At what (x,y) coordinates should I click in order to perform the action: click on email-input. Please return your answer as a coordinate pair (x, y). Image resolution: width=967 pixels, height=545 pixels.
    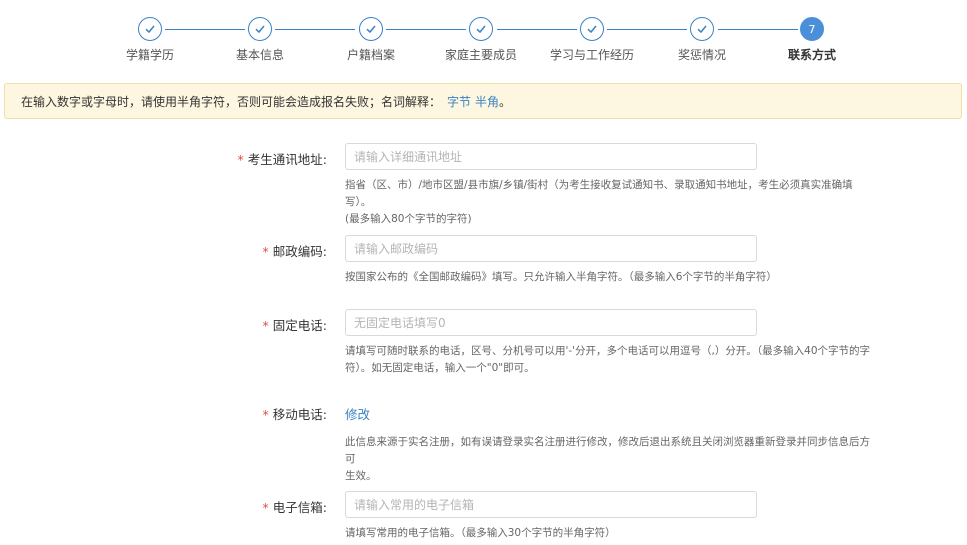
    Looking at the image, I should click on (551, 504).